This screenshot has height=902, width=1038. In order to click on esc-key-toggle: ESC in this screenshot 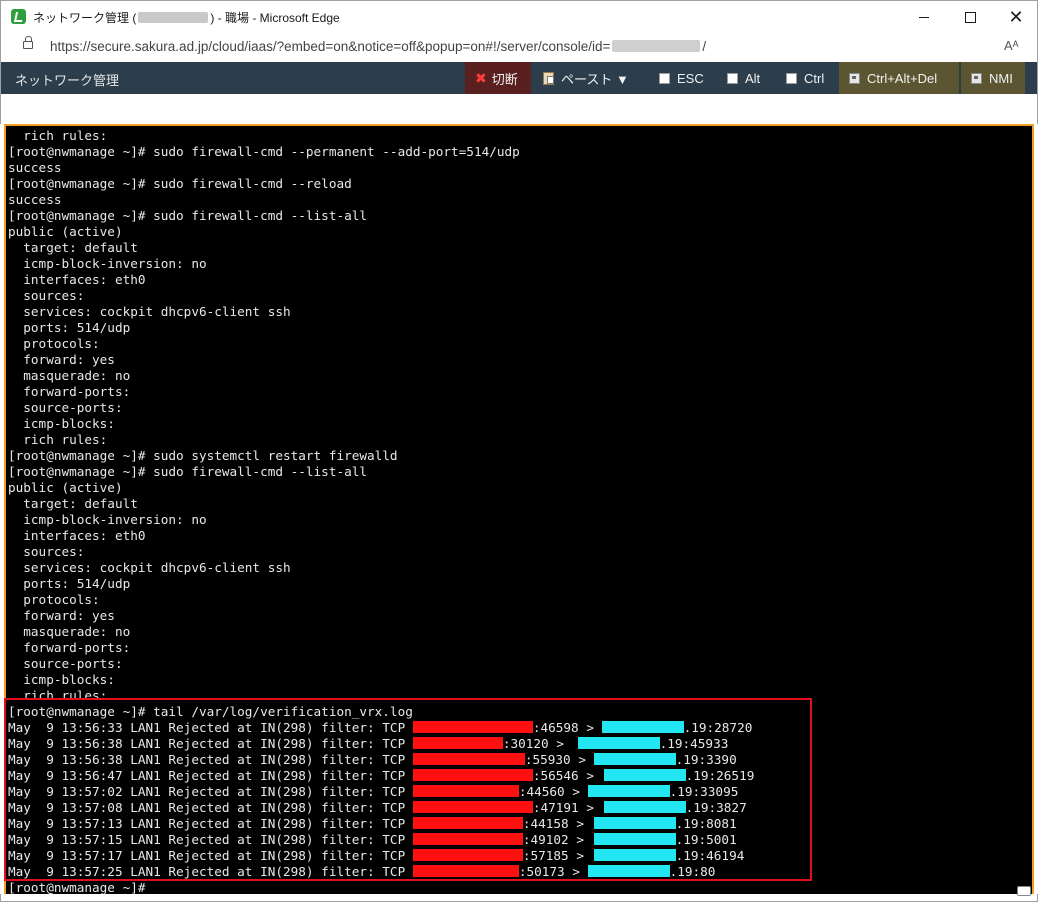, I will do `click(681, 78)`.